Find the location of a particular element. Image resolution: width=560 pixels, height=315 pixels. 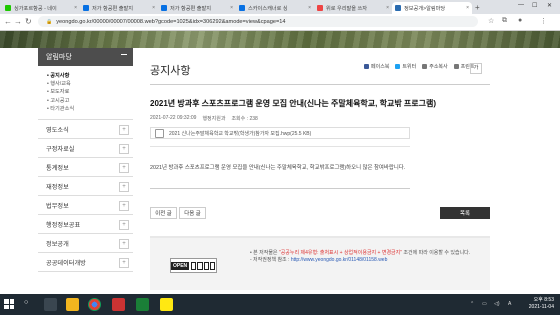

maximize-icon: ☐ is located at coordinates (534, 5).